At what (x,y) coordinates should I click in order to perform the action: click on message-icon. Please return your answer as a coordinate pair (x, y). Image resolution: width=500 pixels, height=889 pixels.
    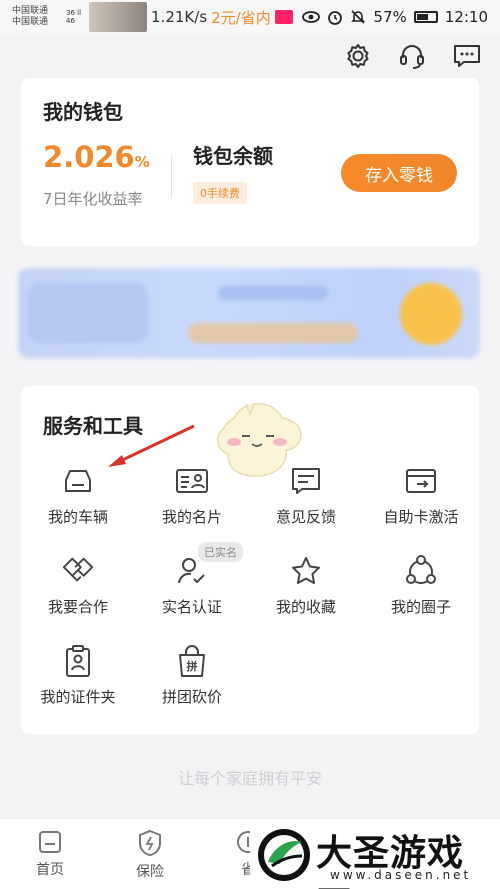
    Looking at the image, I should click on (467, 56).